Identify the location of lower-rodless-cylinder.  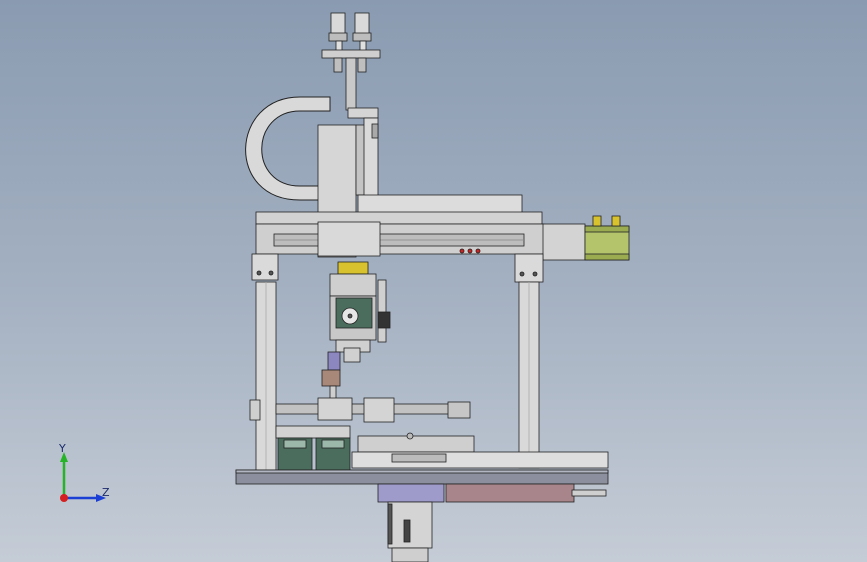
(526, 493).